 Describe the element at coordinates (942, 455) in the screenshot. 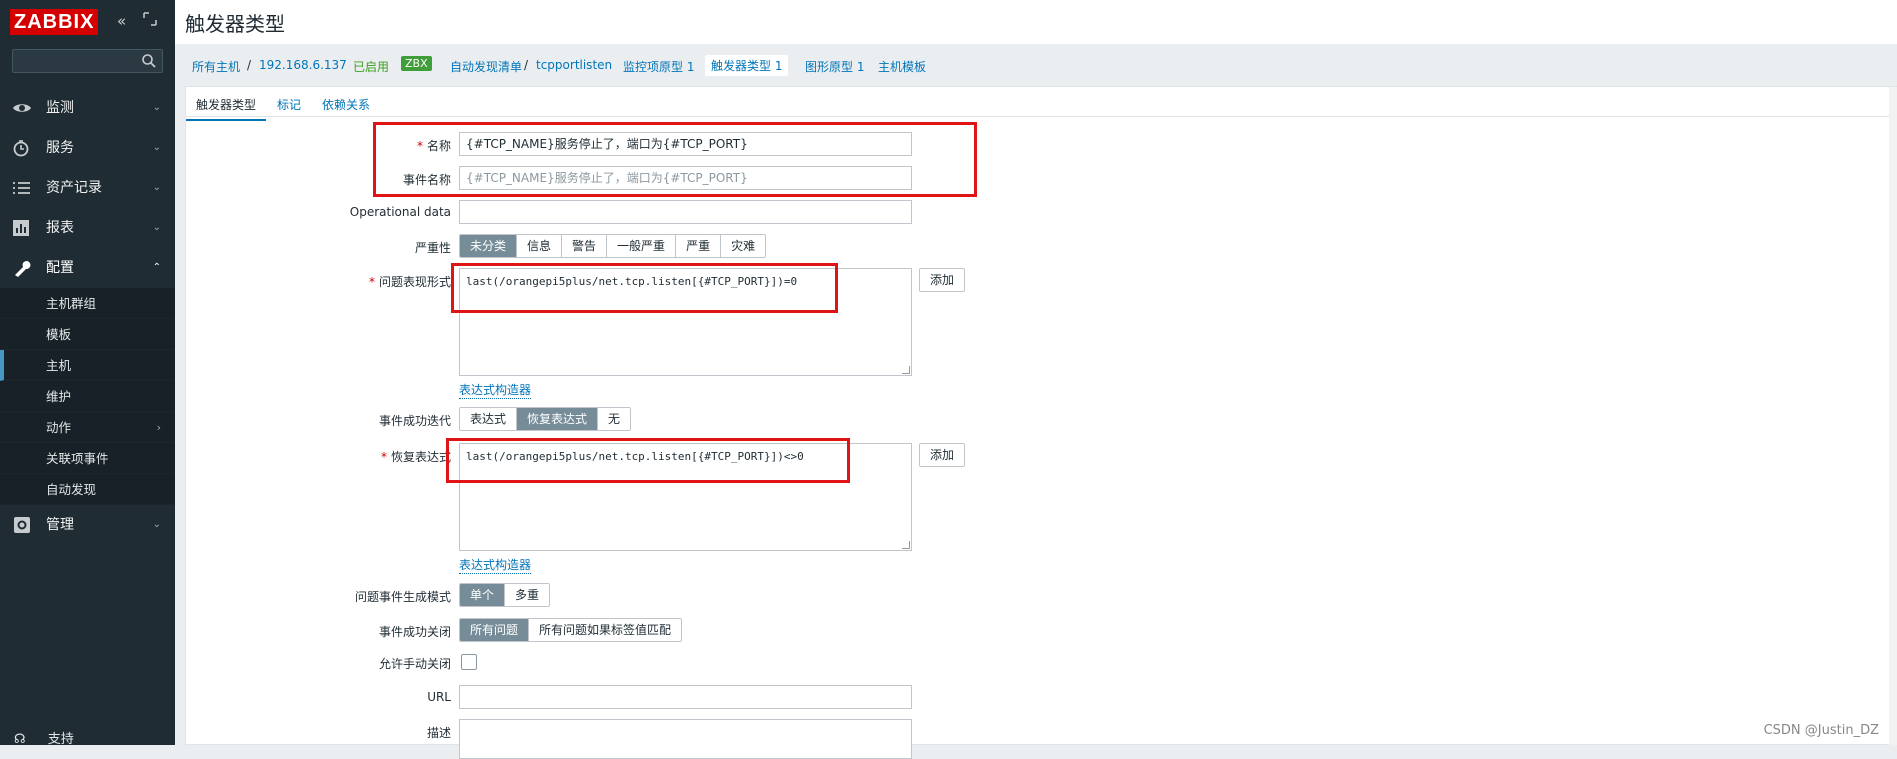

I see `add-recovery-expression-button: 添加` at that location.